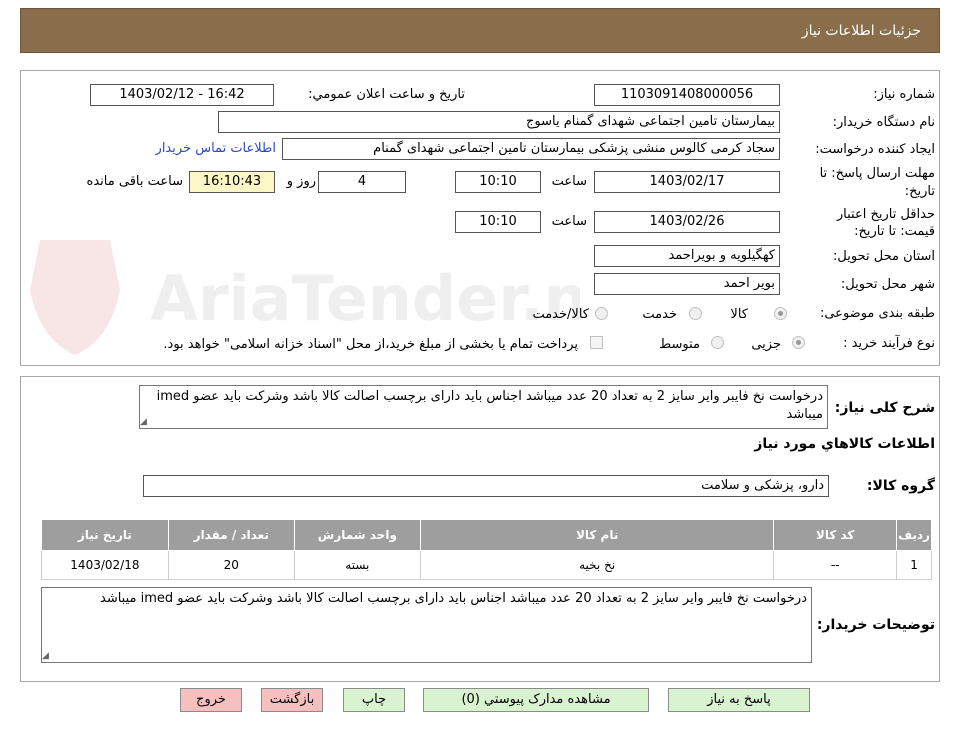 Image resolution: width=953 pixels, height=733 pixels. What do you see at coordinates (292, 700) in the screenshot?
I see `back-button: بازگشت` at bounding box center [292, 700].